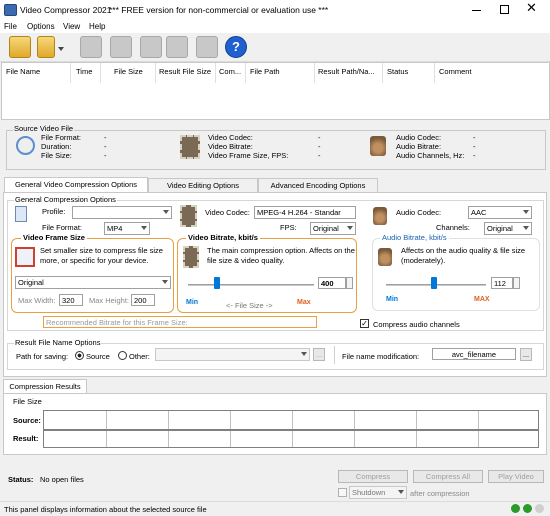 The image size is (550, 516). What do you see at coordinates (143, 300) in the screenshot?
I see `max-height-input: 200` at bounding box center [143, 300].